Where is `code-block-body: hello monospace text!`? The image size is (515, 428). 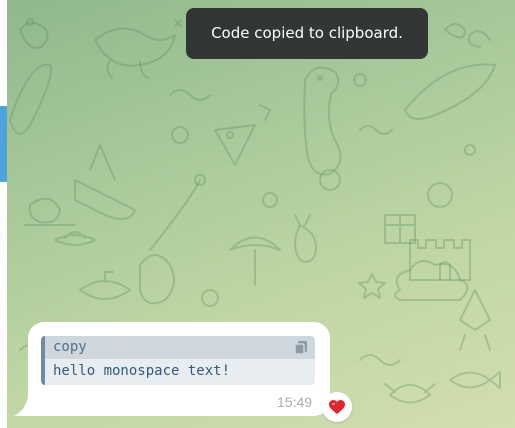
code-block-body: hello monospace text! is located at coordinates (180, 372).